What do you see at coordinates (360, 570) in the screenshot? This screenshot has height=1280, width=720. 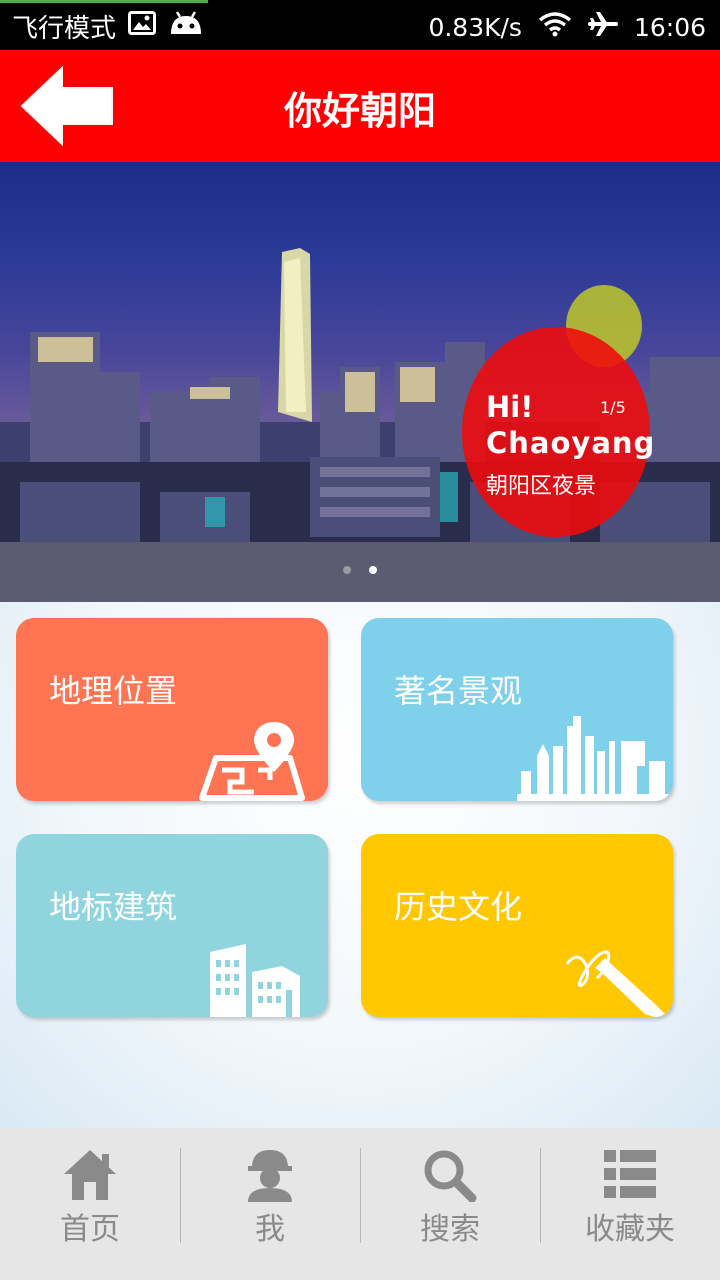 I see `carousel-dots` at bounding box center [360, 570].